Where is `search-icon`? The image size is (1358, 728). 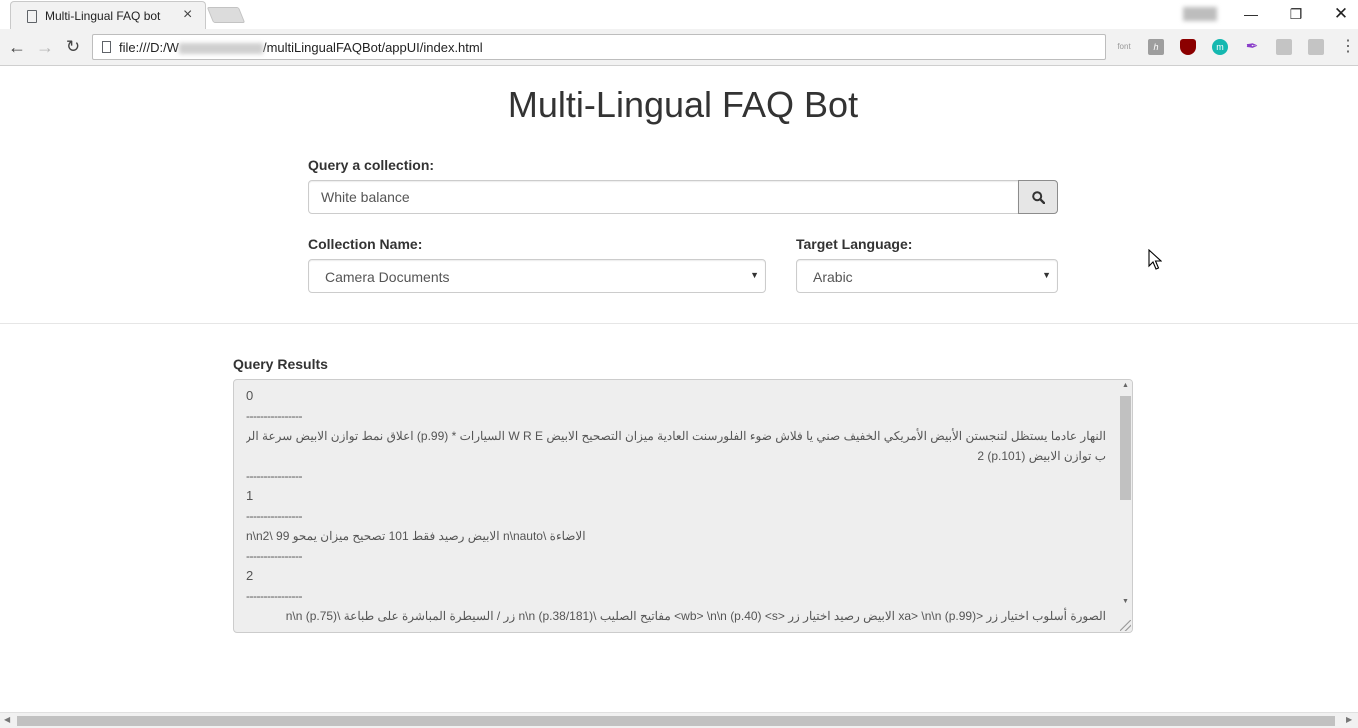
search-icon is located at coordinates (1038, 197).